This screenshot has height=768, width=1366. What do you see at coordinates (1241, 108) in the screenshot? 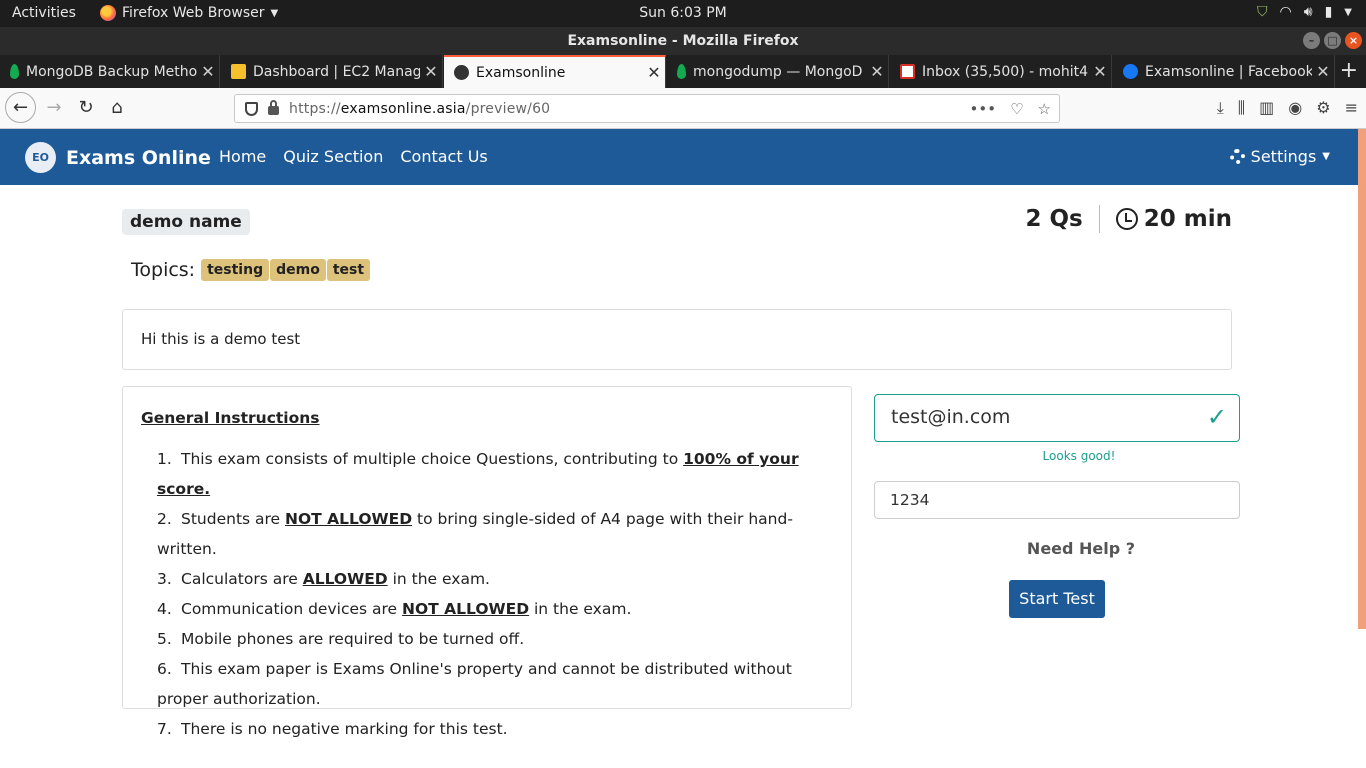
I see `library-icon: ⫼` at bounding box center [1241, 108].